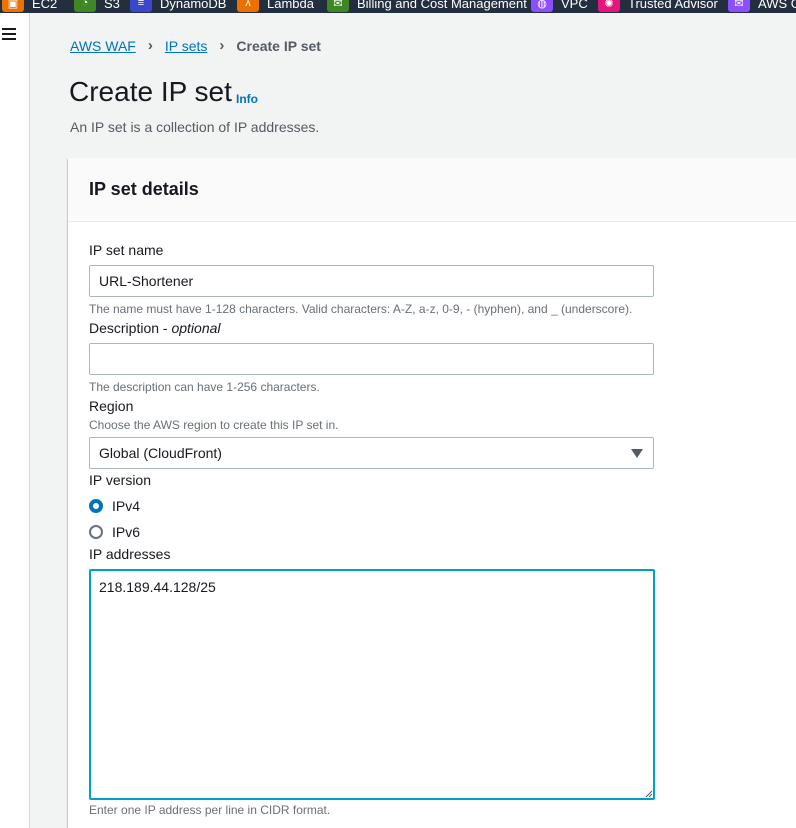  I want to click on aws-service-icon: ✉, so click(739, 6).